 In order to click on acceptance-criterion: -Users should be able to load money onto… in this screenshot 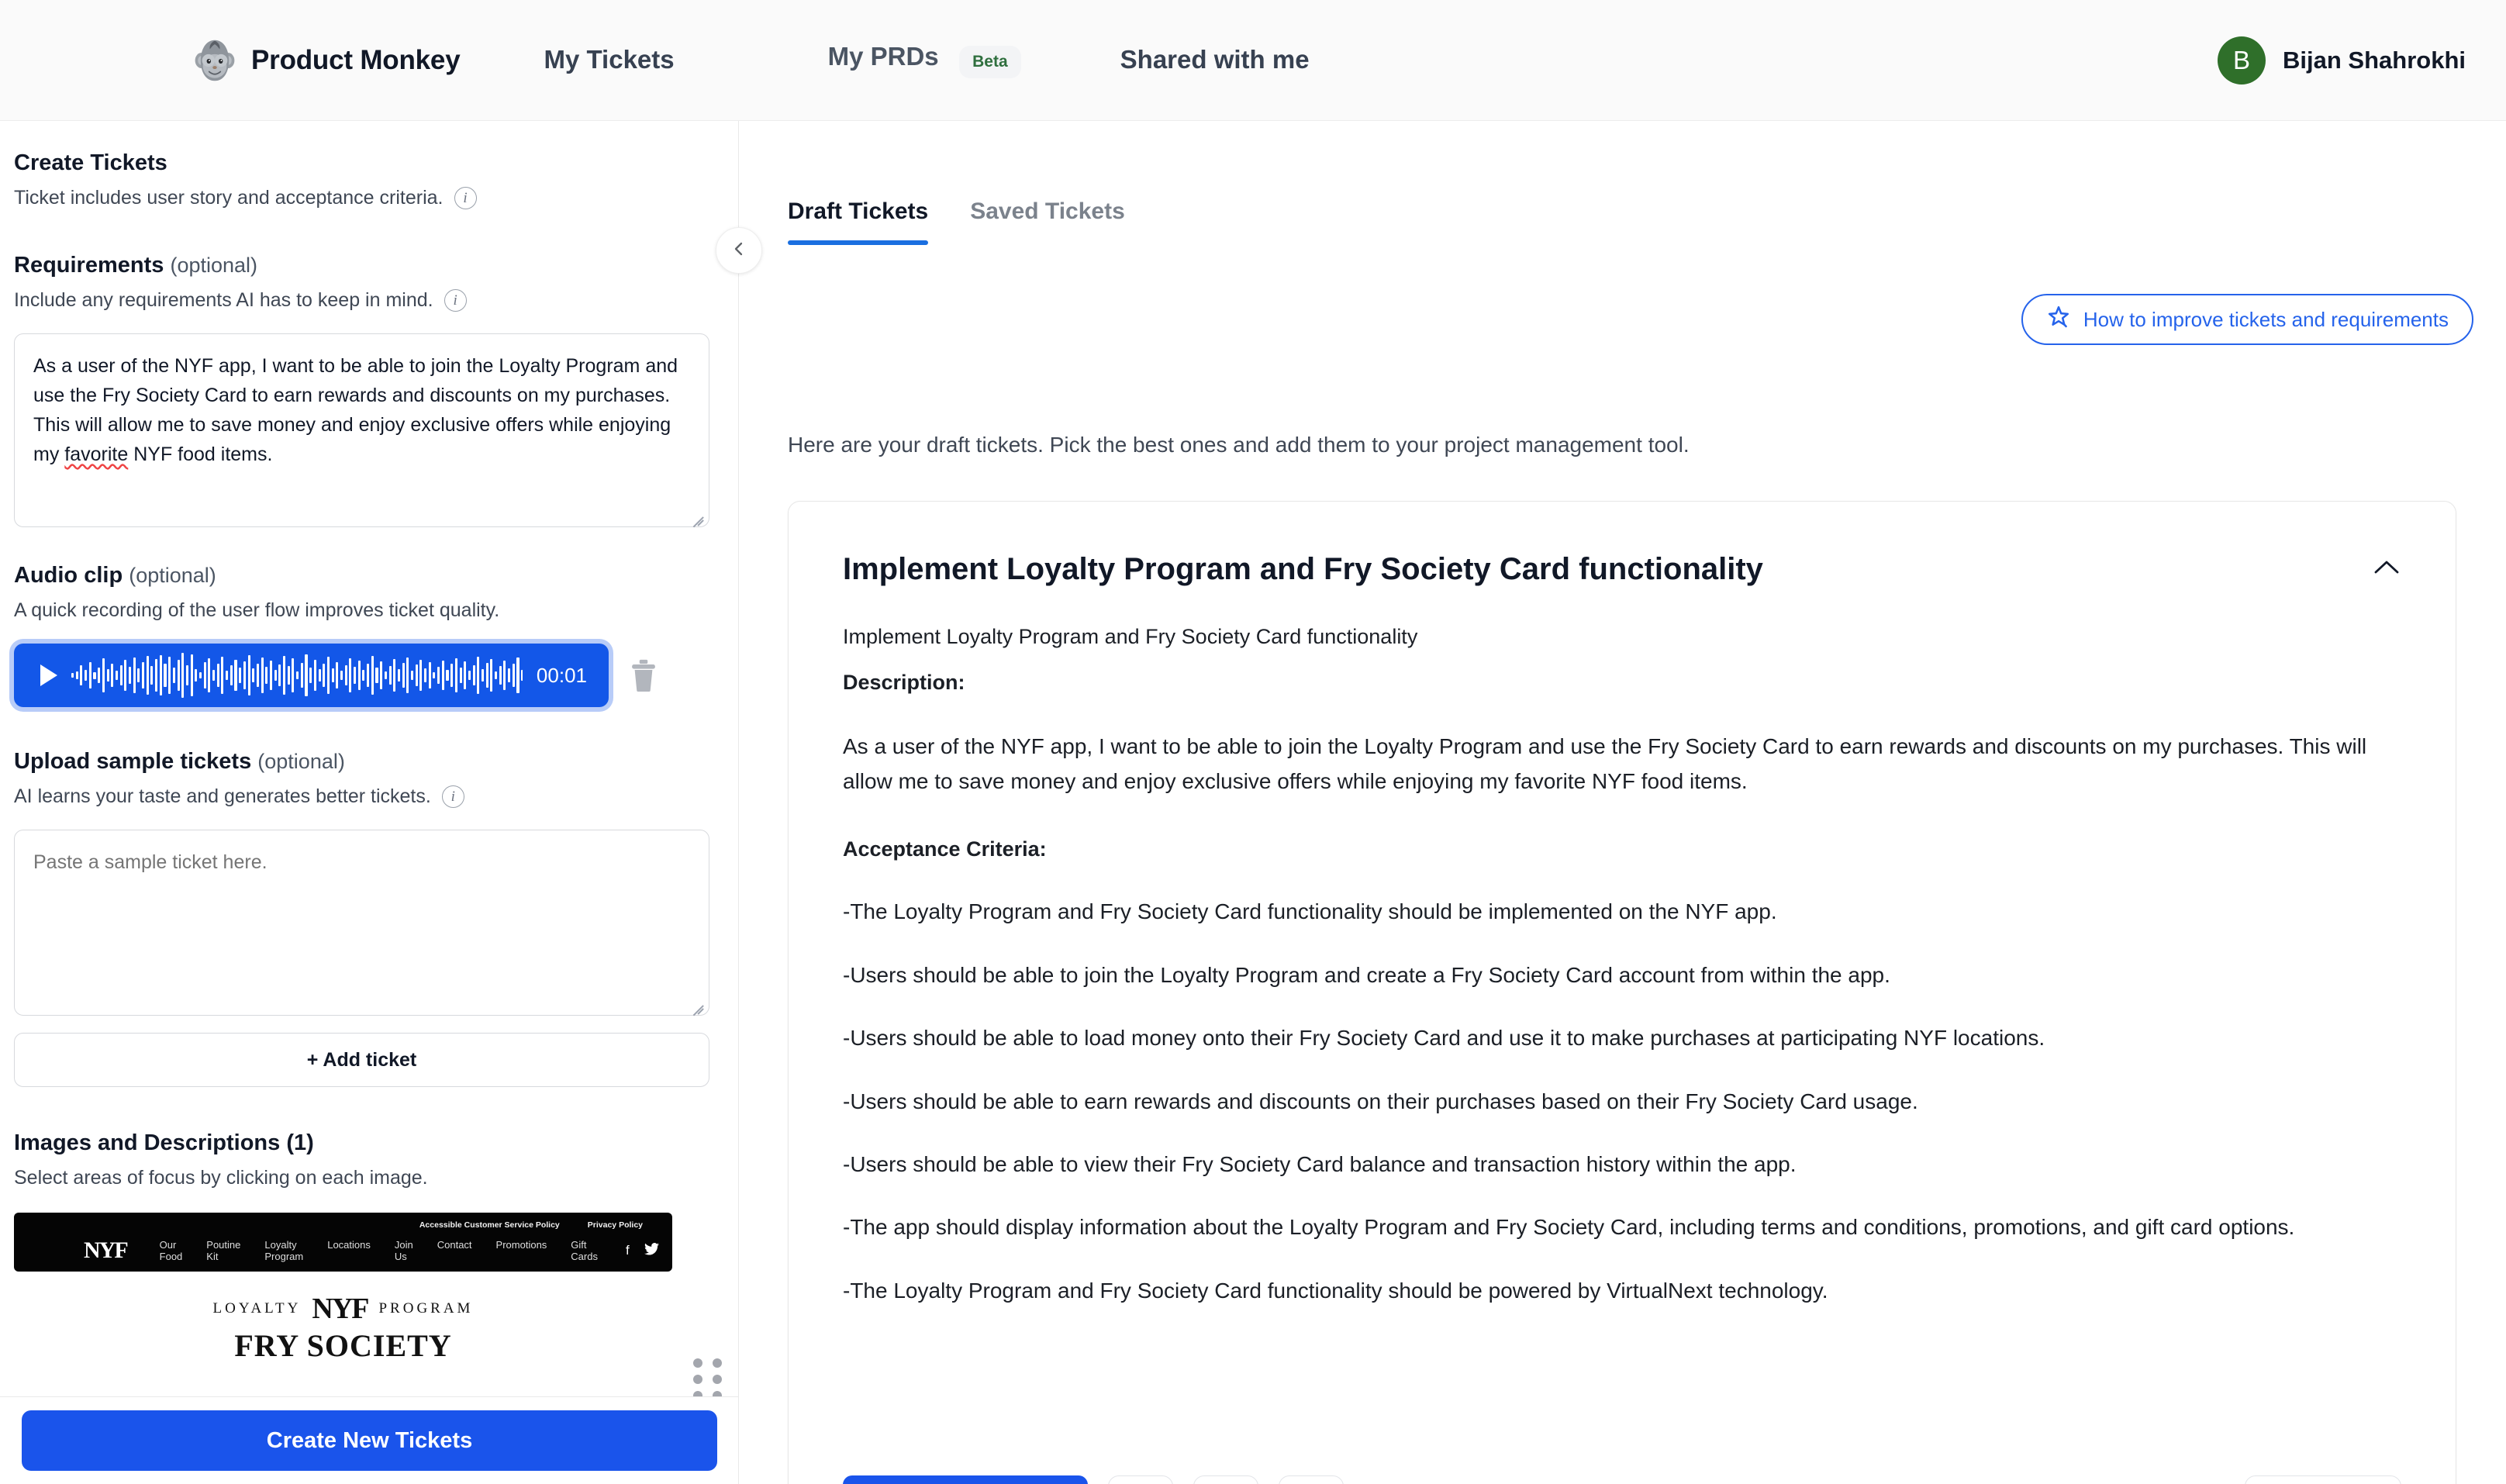, I will do `click(1444, 1038)`.